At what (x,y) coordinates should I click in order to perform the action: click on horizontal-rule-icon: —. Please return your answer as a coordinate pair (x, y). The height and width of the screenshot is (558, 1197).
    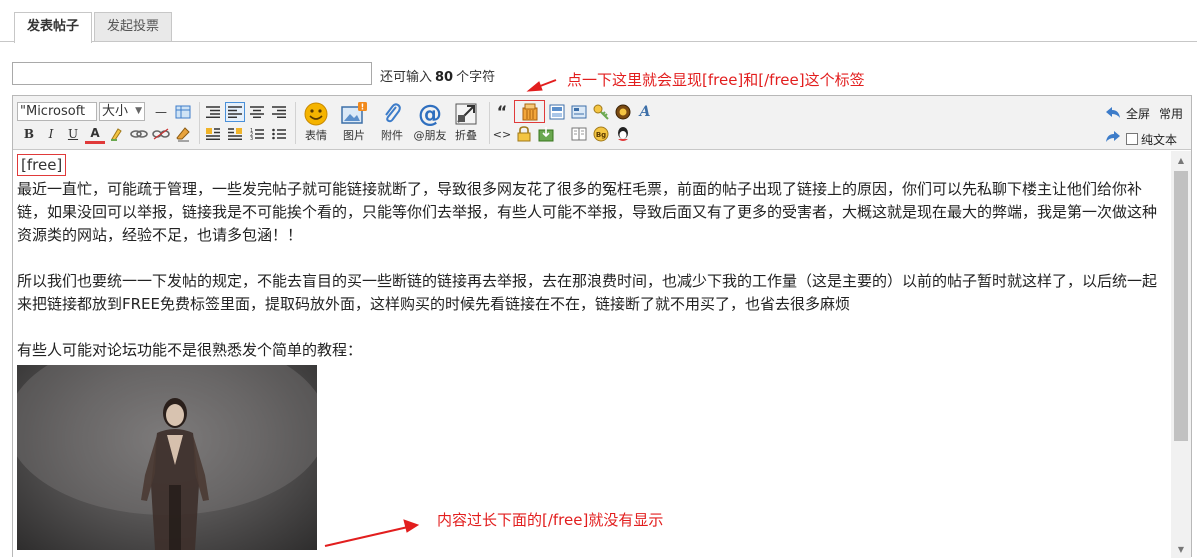
    Looking at the image, I should click on (161, 112).